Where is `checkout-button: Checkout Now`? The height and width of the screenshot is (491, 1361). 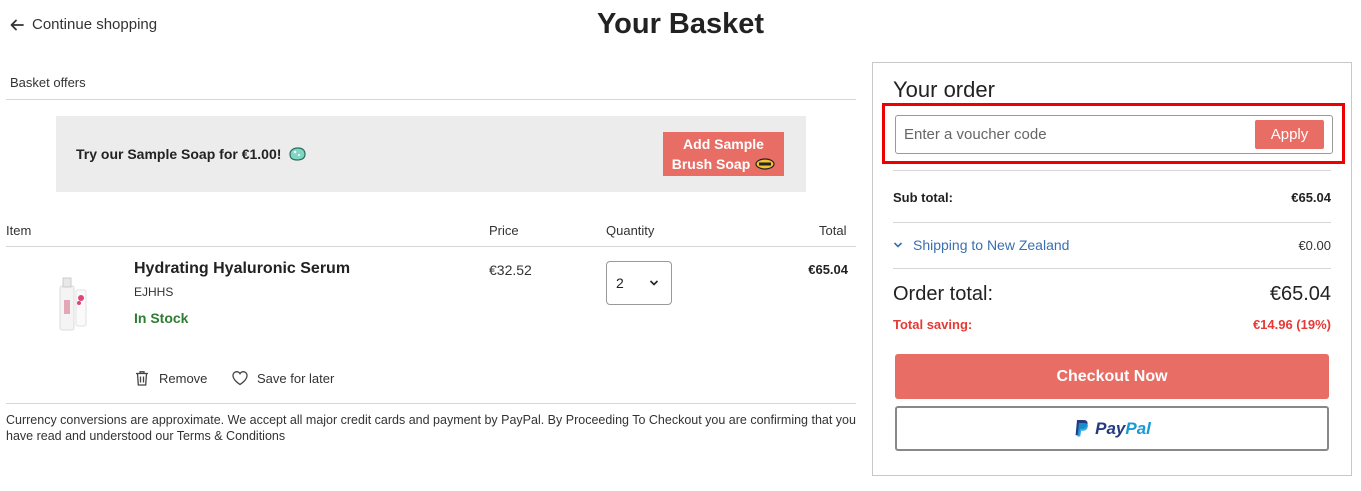 checkout-button: Checkout Now is located at coordinates (1112, 376).